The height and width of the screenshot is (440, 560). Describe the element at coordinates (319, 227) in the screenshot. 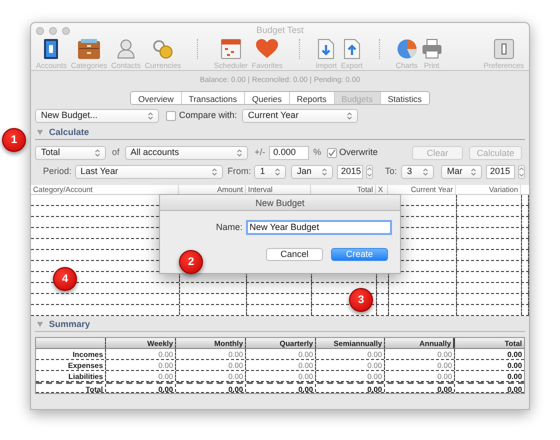

I see `name-field: New Year Budget` at that location.